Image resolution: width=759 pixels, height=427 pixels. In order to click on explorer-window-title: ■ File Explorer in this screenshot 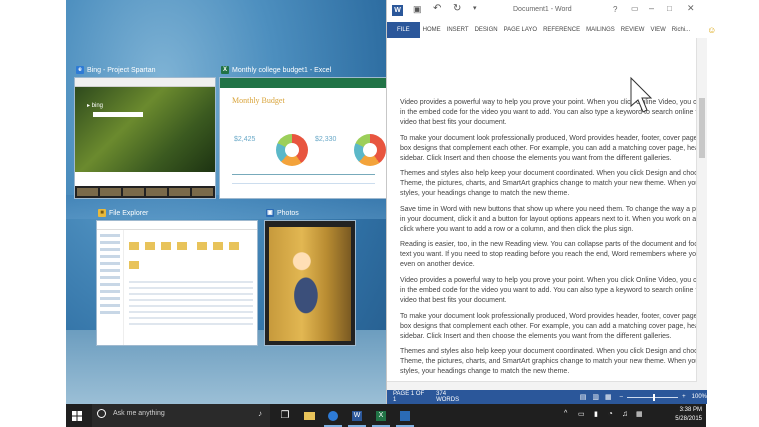, I will do `click(123, 213)`.